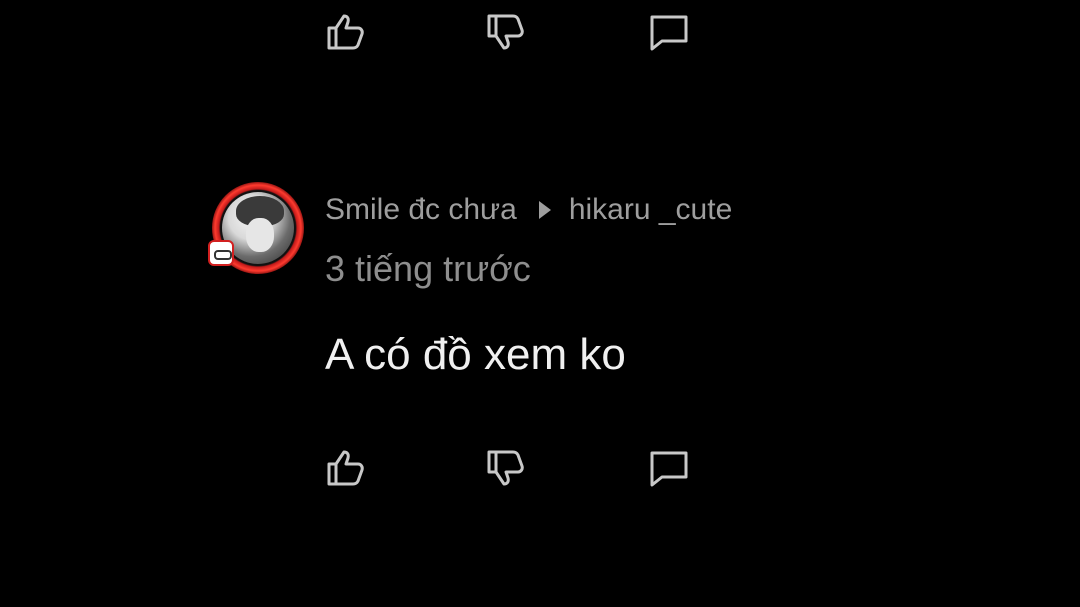 The image size is (1080, 607). I want to click on previous-comment-actions, so click(515, 32).